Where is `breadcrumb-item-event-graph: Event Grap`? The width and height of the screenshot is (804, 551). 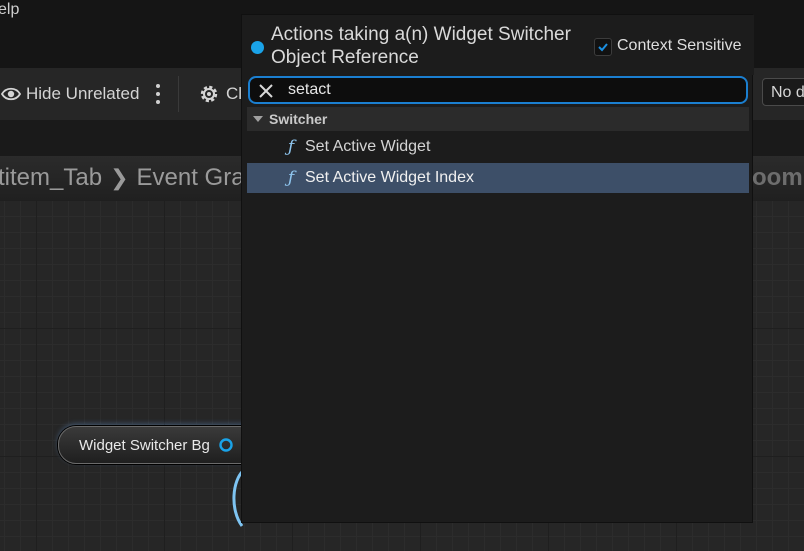
breadcrumb-item-event-graph: Event Grap is located at coordinates (197, 178).